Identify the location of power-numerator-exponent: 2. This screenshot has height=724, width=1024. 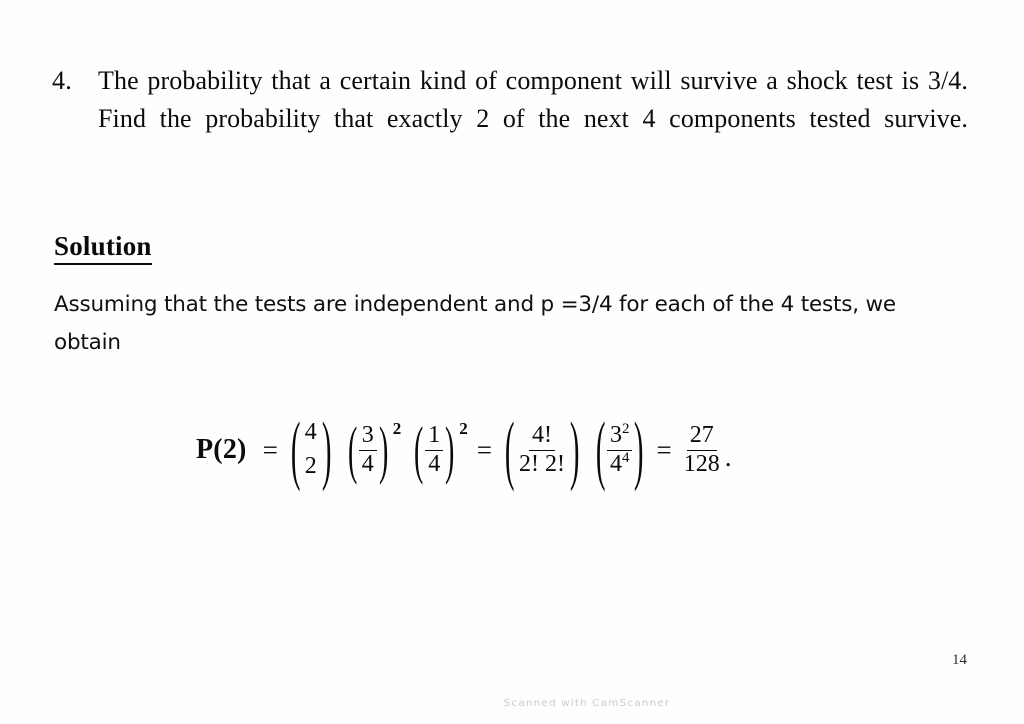
(626, 428).